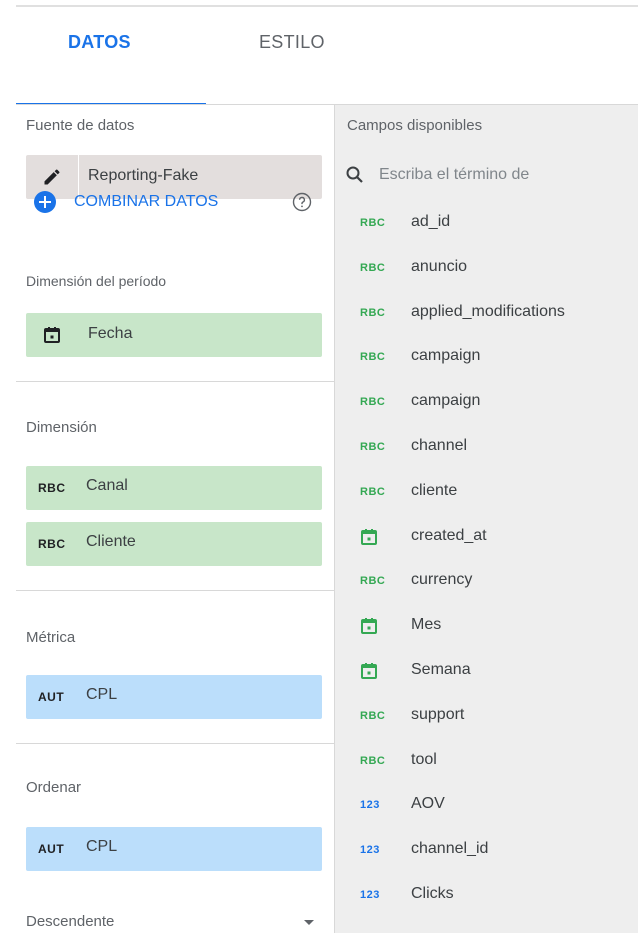 This screenshot has width=638, height=933. Describe the element at coordinates (174, 544) in the screenshot. I see `dimension-field-cliente: RBC Cliente` at that location.